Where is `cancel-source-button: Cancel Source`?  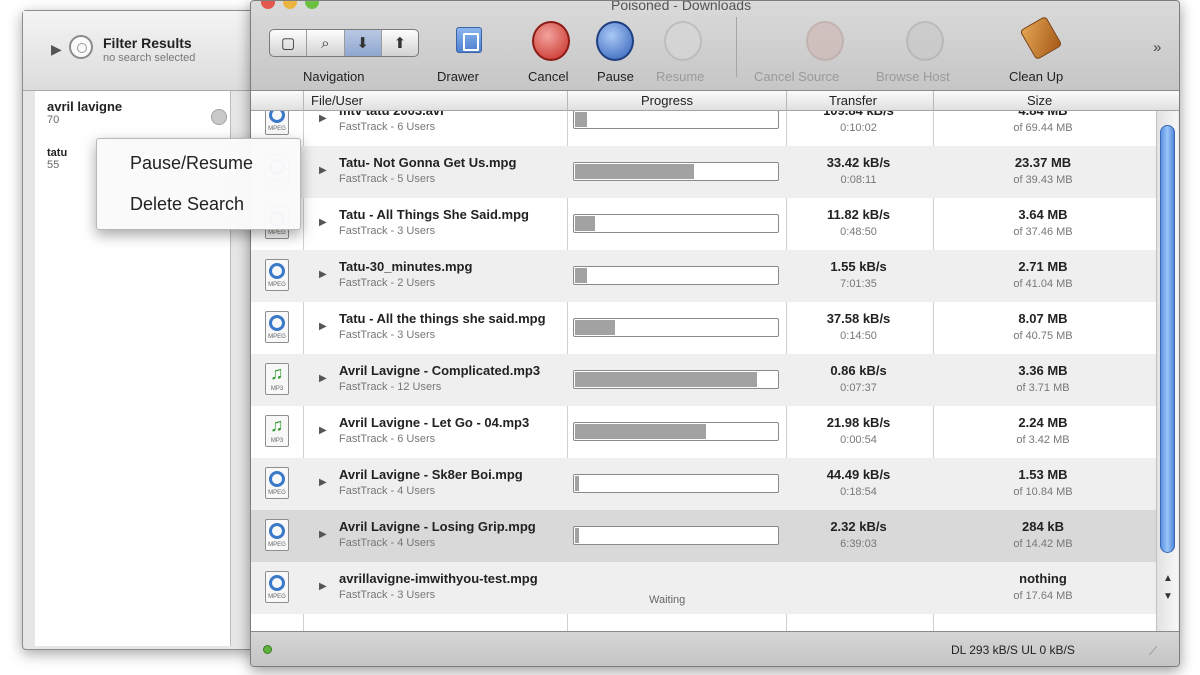
cancel-source-button: Cancel Source is located at coordinates (797, 76).